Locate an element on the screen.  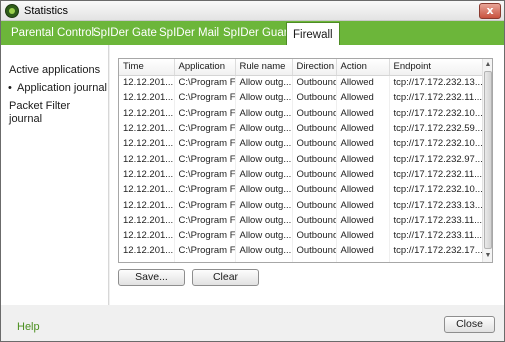
column-header-direction: Direction is located at coordinates (314, 67).